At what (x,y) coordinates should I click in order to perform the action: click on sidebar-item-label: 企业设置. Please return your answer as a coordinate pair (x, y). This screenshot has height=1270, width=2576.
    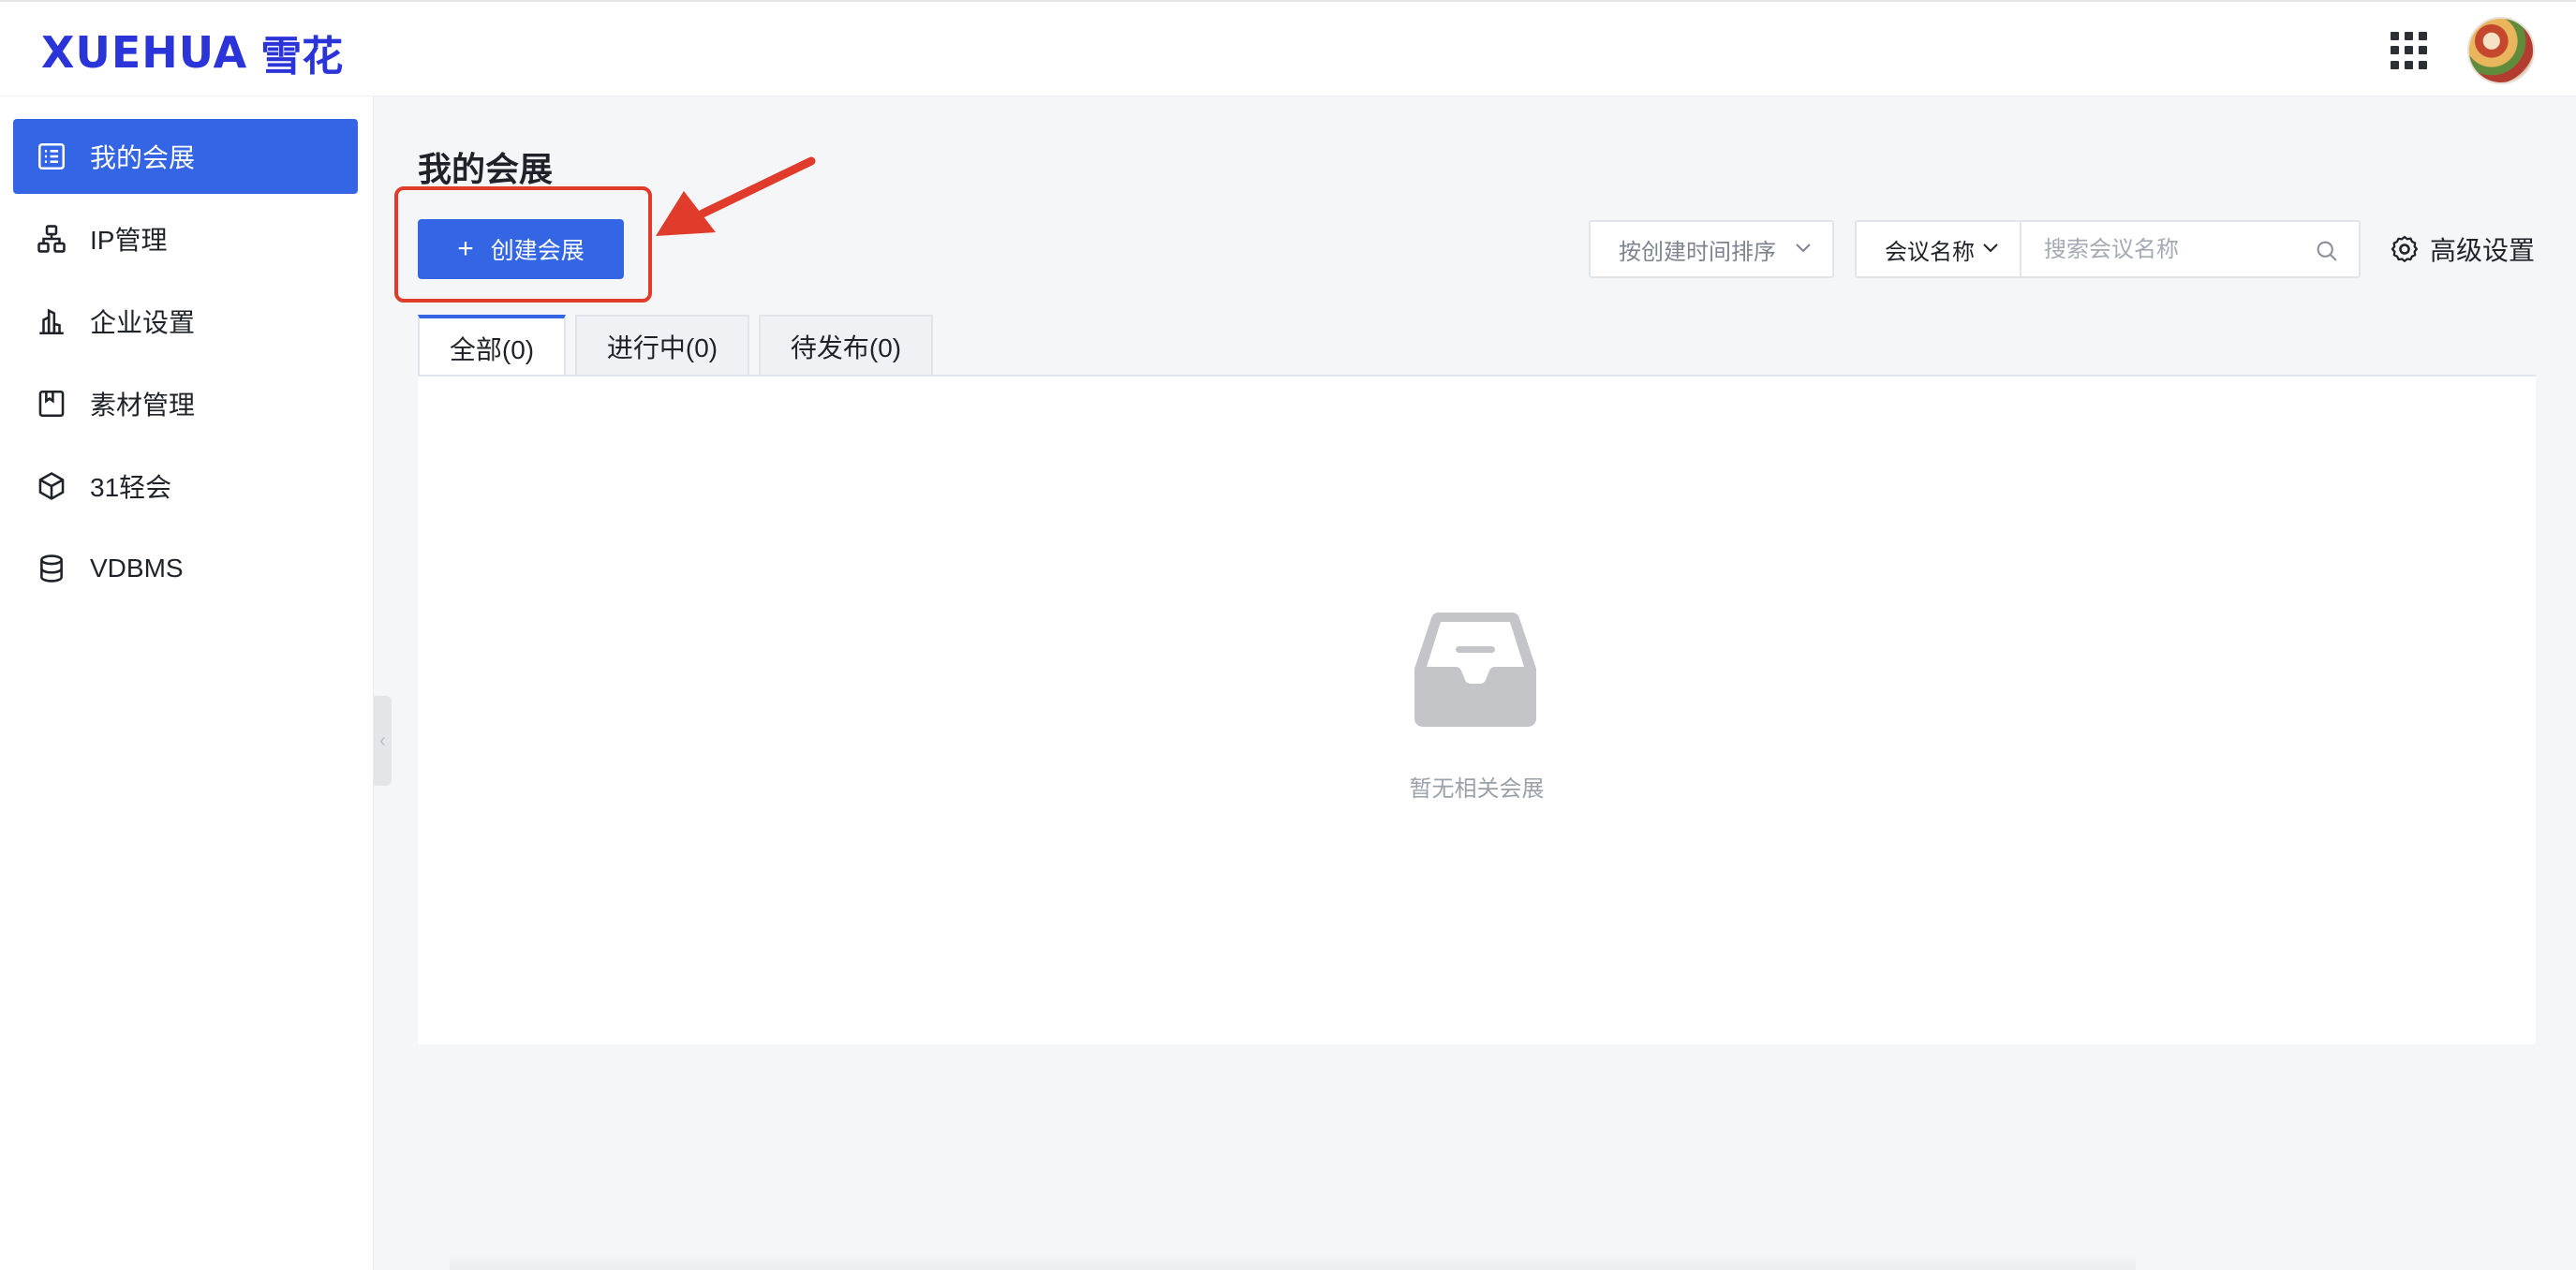
    Looking at the image, I should click on (143, 322).